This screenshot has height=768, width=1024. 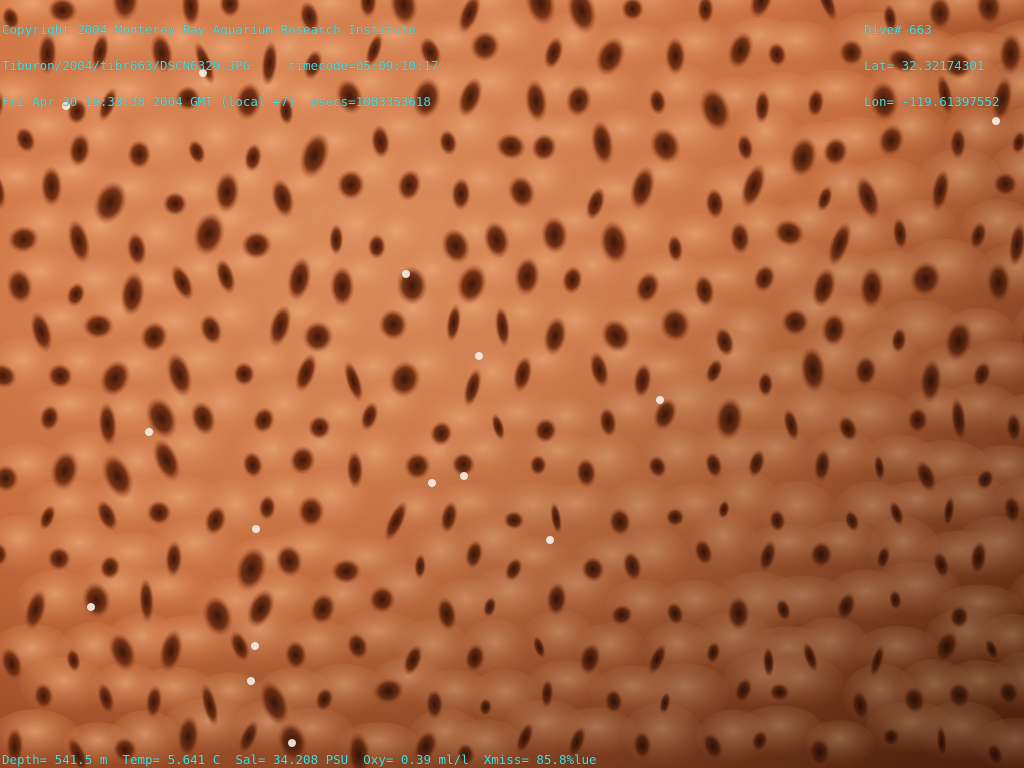 I want to click on depth-readout: Depth= 541.5 m, so click(x=55, y=759).